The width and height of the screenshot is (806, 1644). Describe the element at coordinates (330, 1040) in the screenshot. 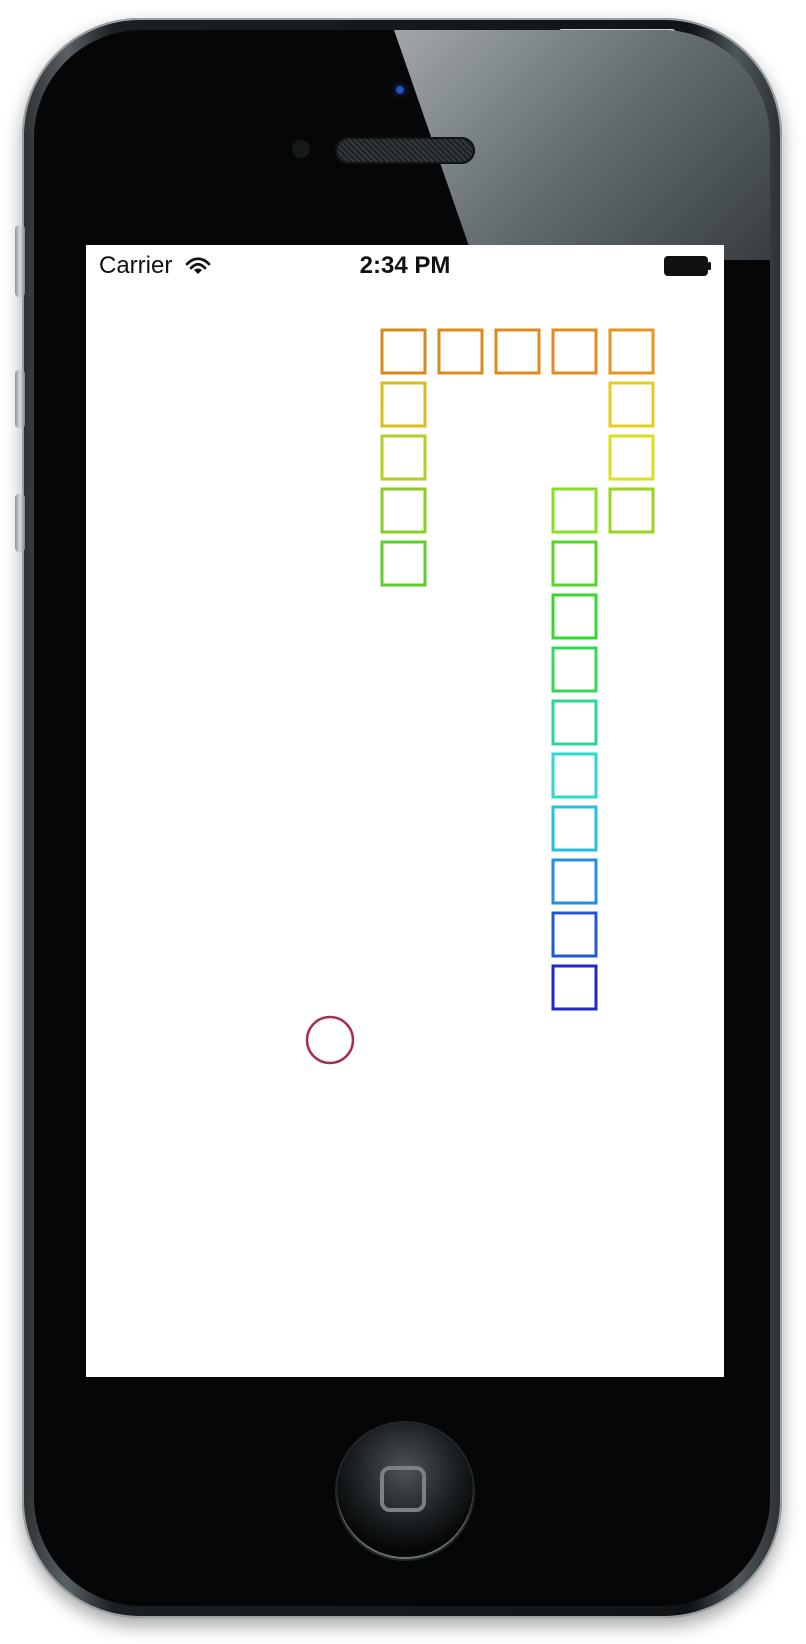

I see `food-target` at that location.